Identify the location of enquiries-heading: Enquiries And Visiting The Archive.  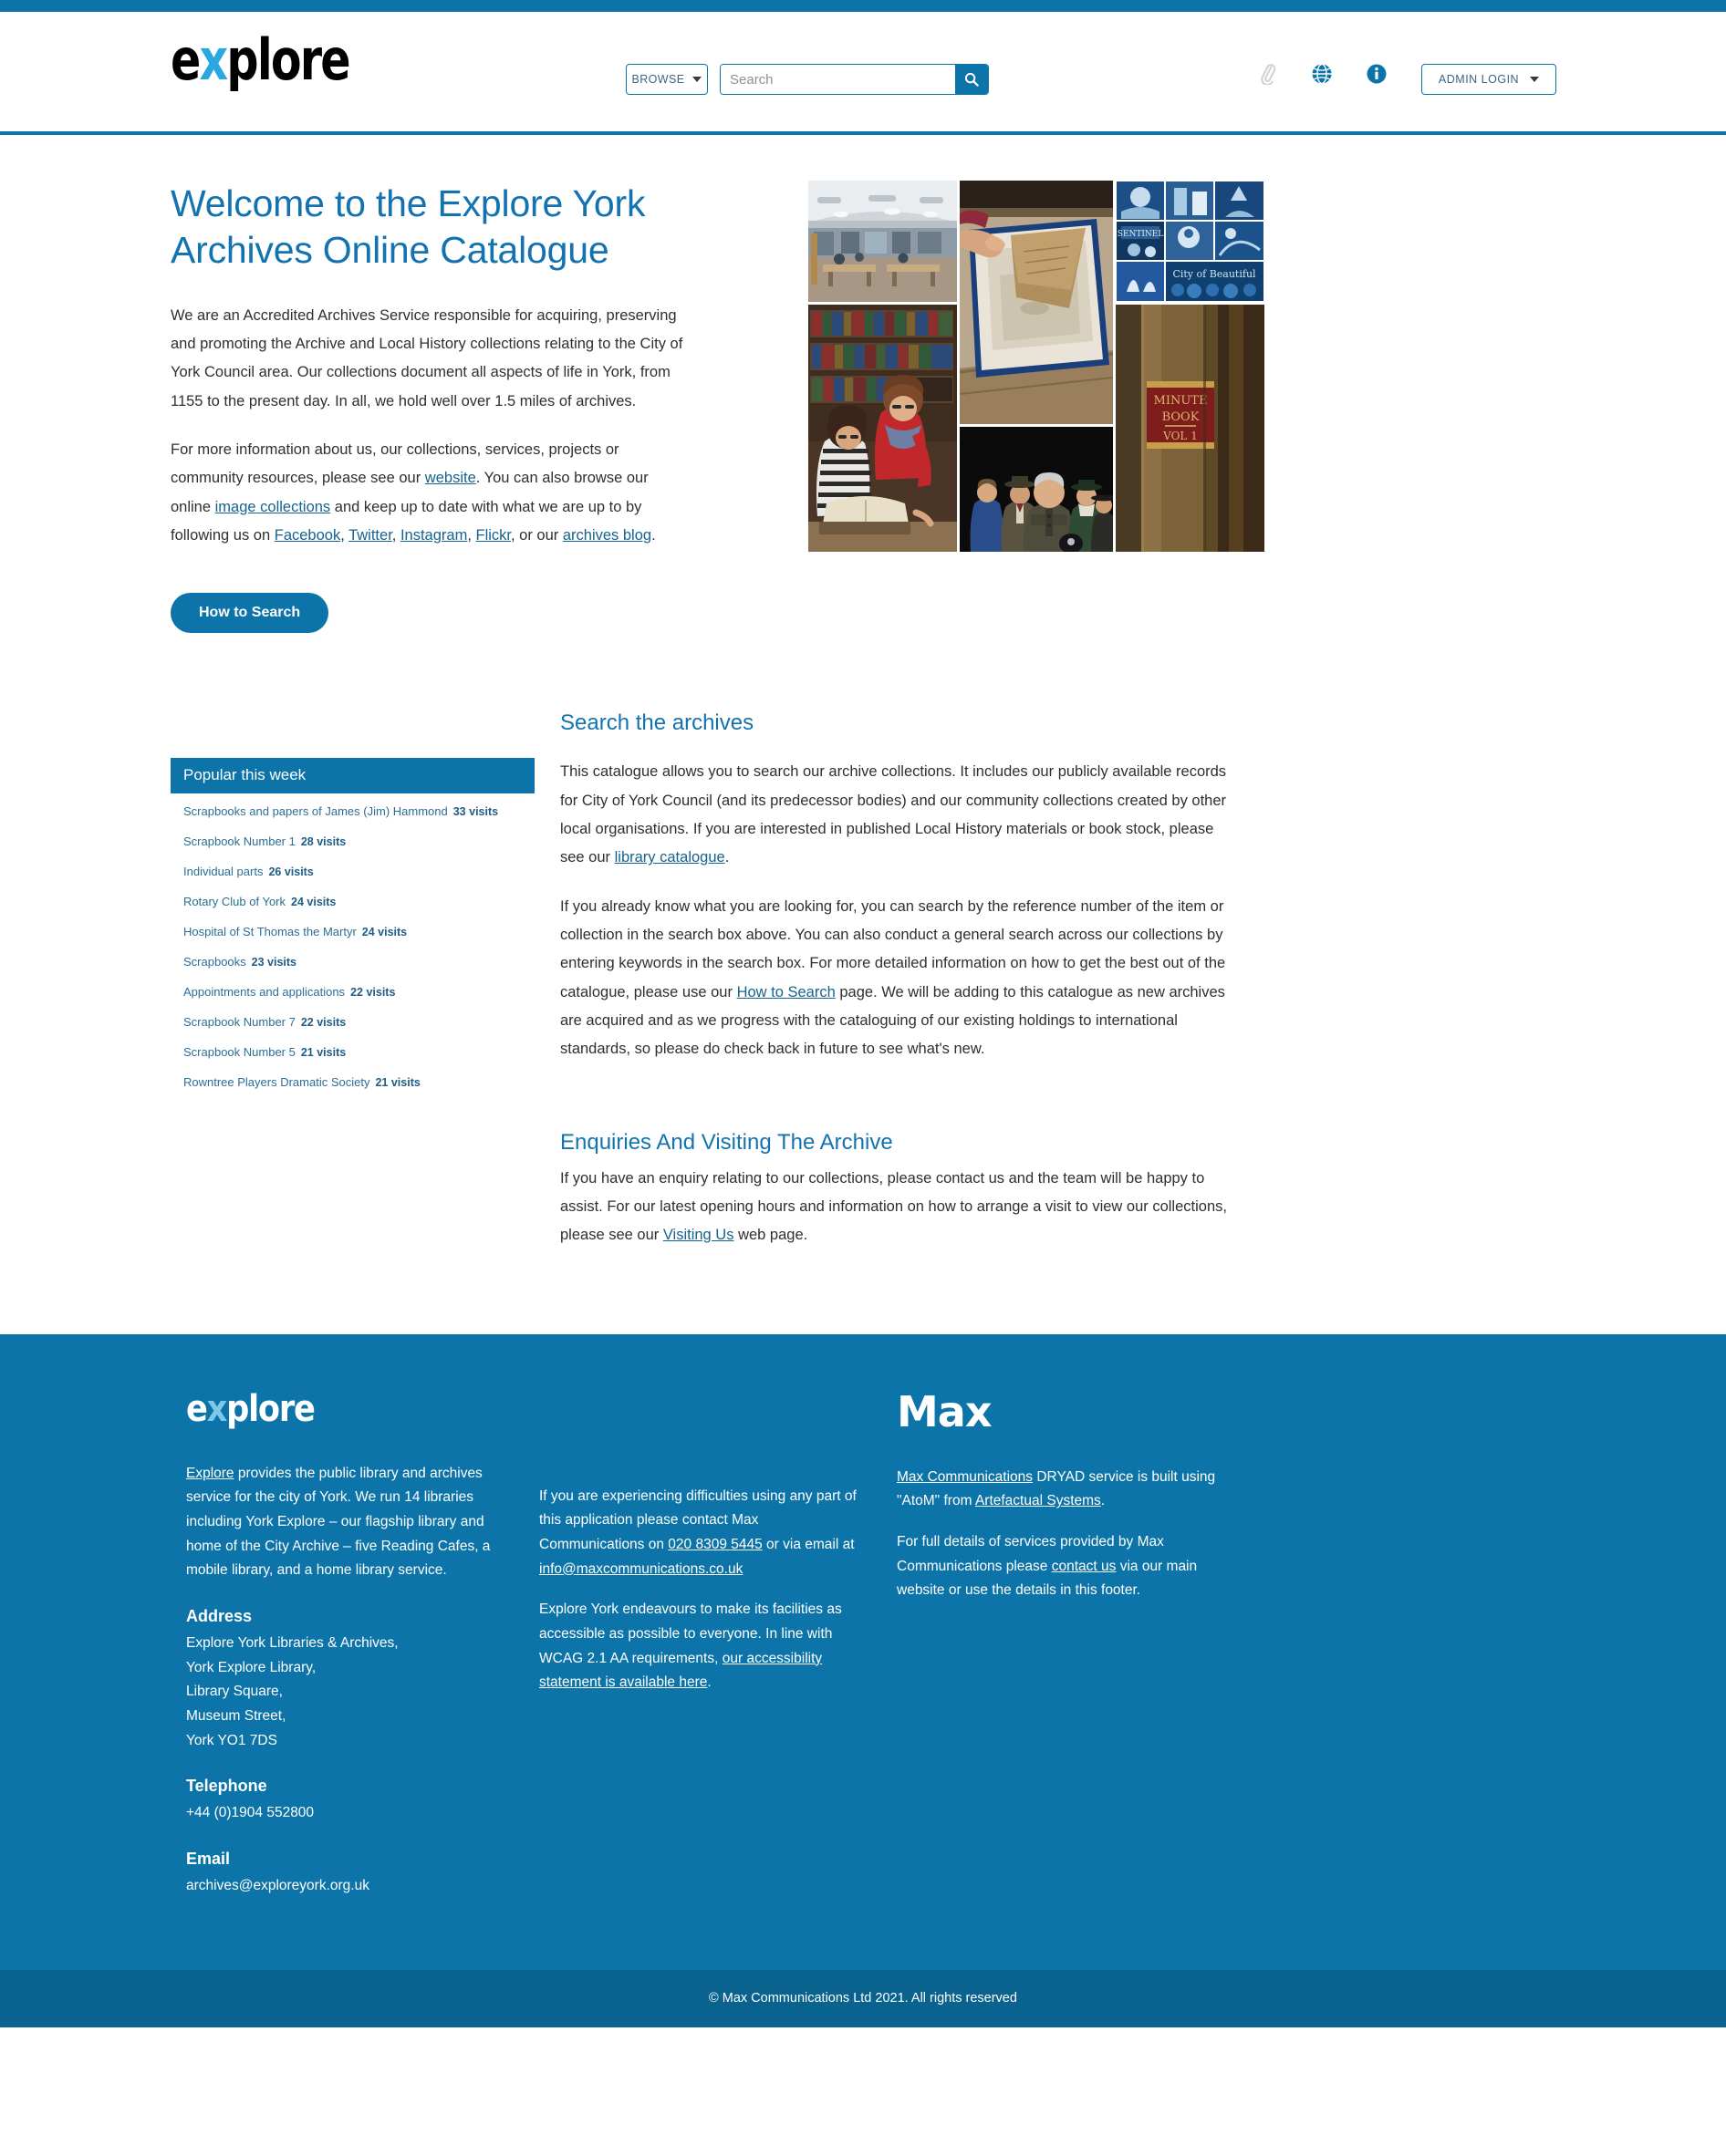
(726, 1142).